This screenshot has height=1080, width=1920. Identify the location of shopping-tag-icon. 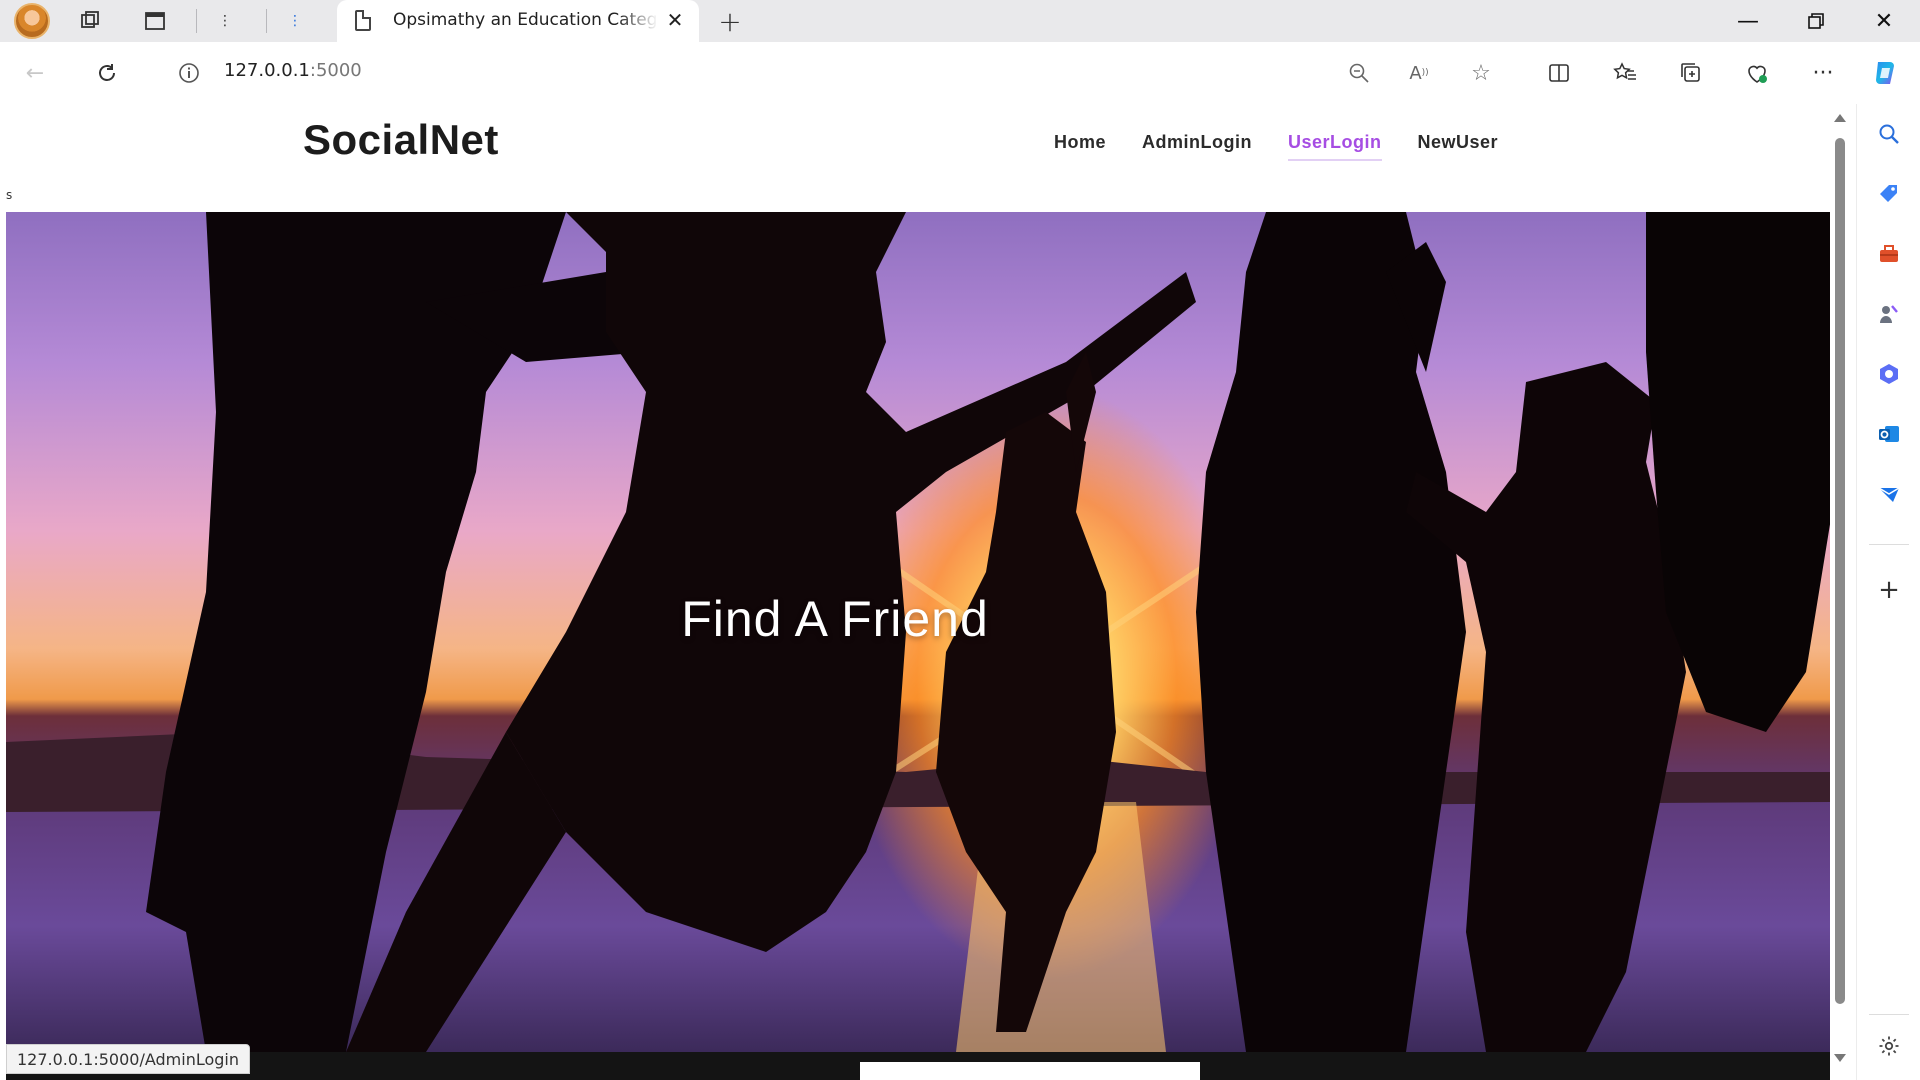
(1889, 194).